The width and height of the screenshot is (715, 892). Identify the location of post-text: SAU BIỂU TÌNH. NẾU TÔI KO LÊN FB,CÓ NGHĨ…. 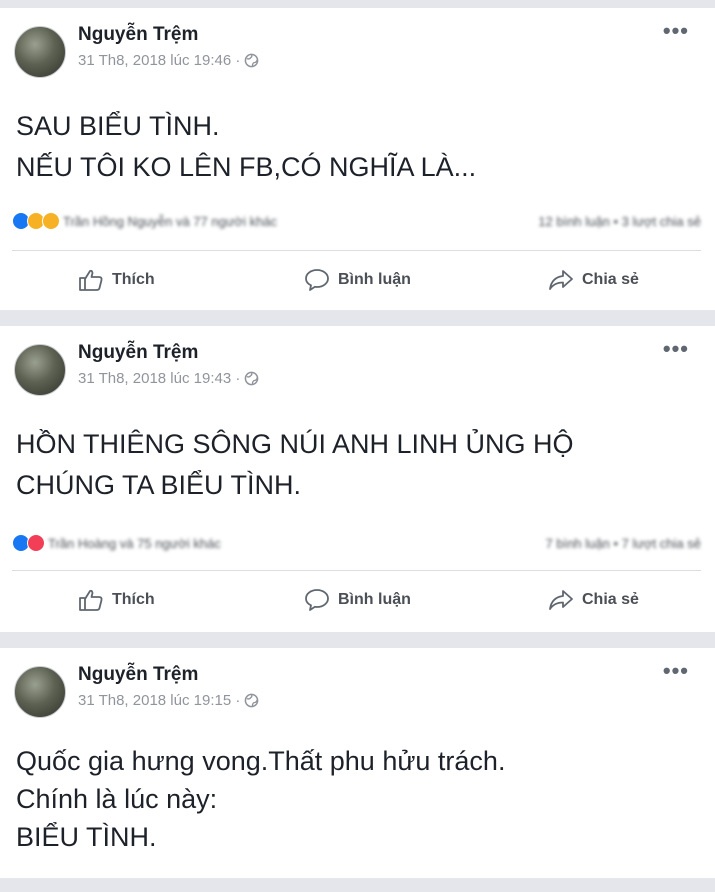
(246, 147).